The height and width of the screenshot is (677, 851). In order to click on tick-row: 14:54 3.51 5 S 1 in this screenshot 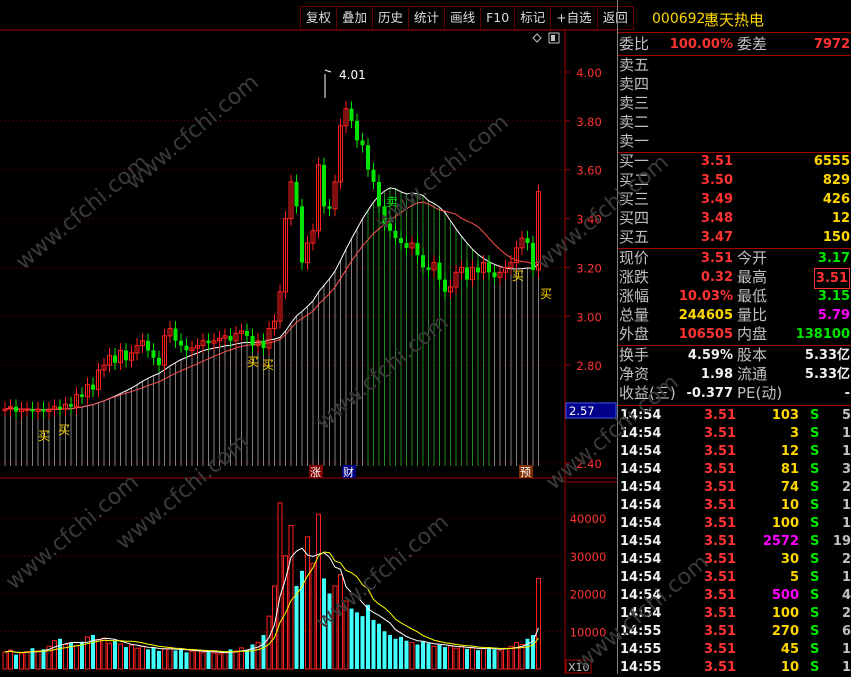, I will do `click(734, 578)`.